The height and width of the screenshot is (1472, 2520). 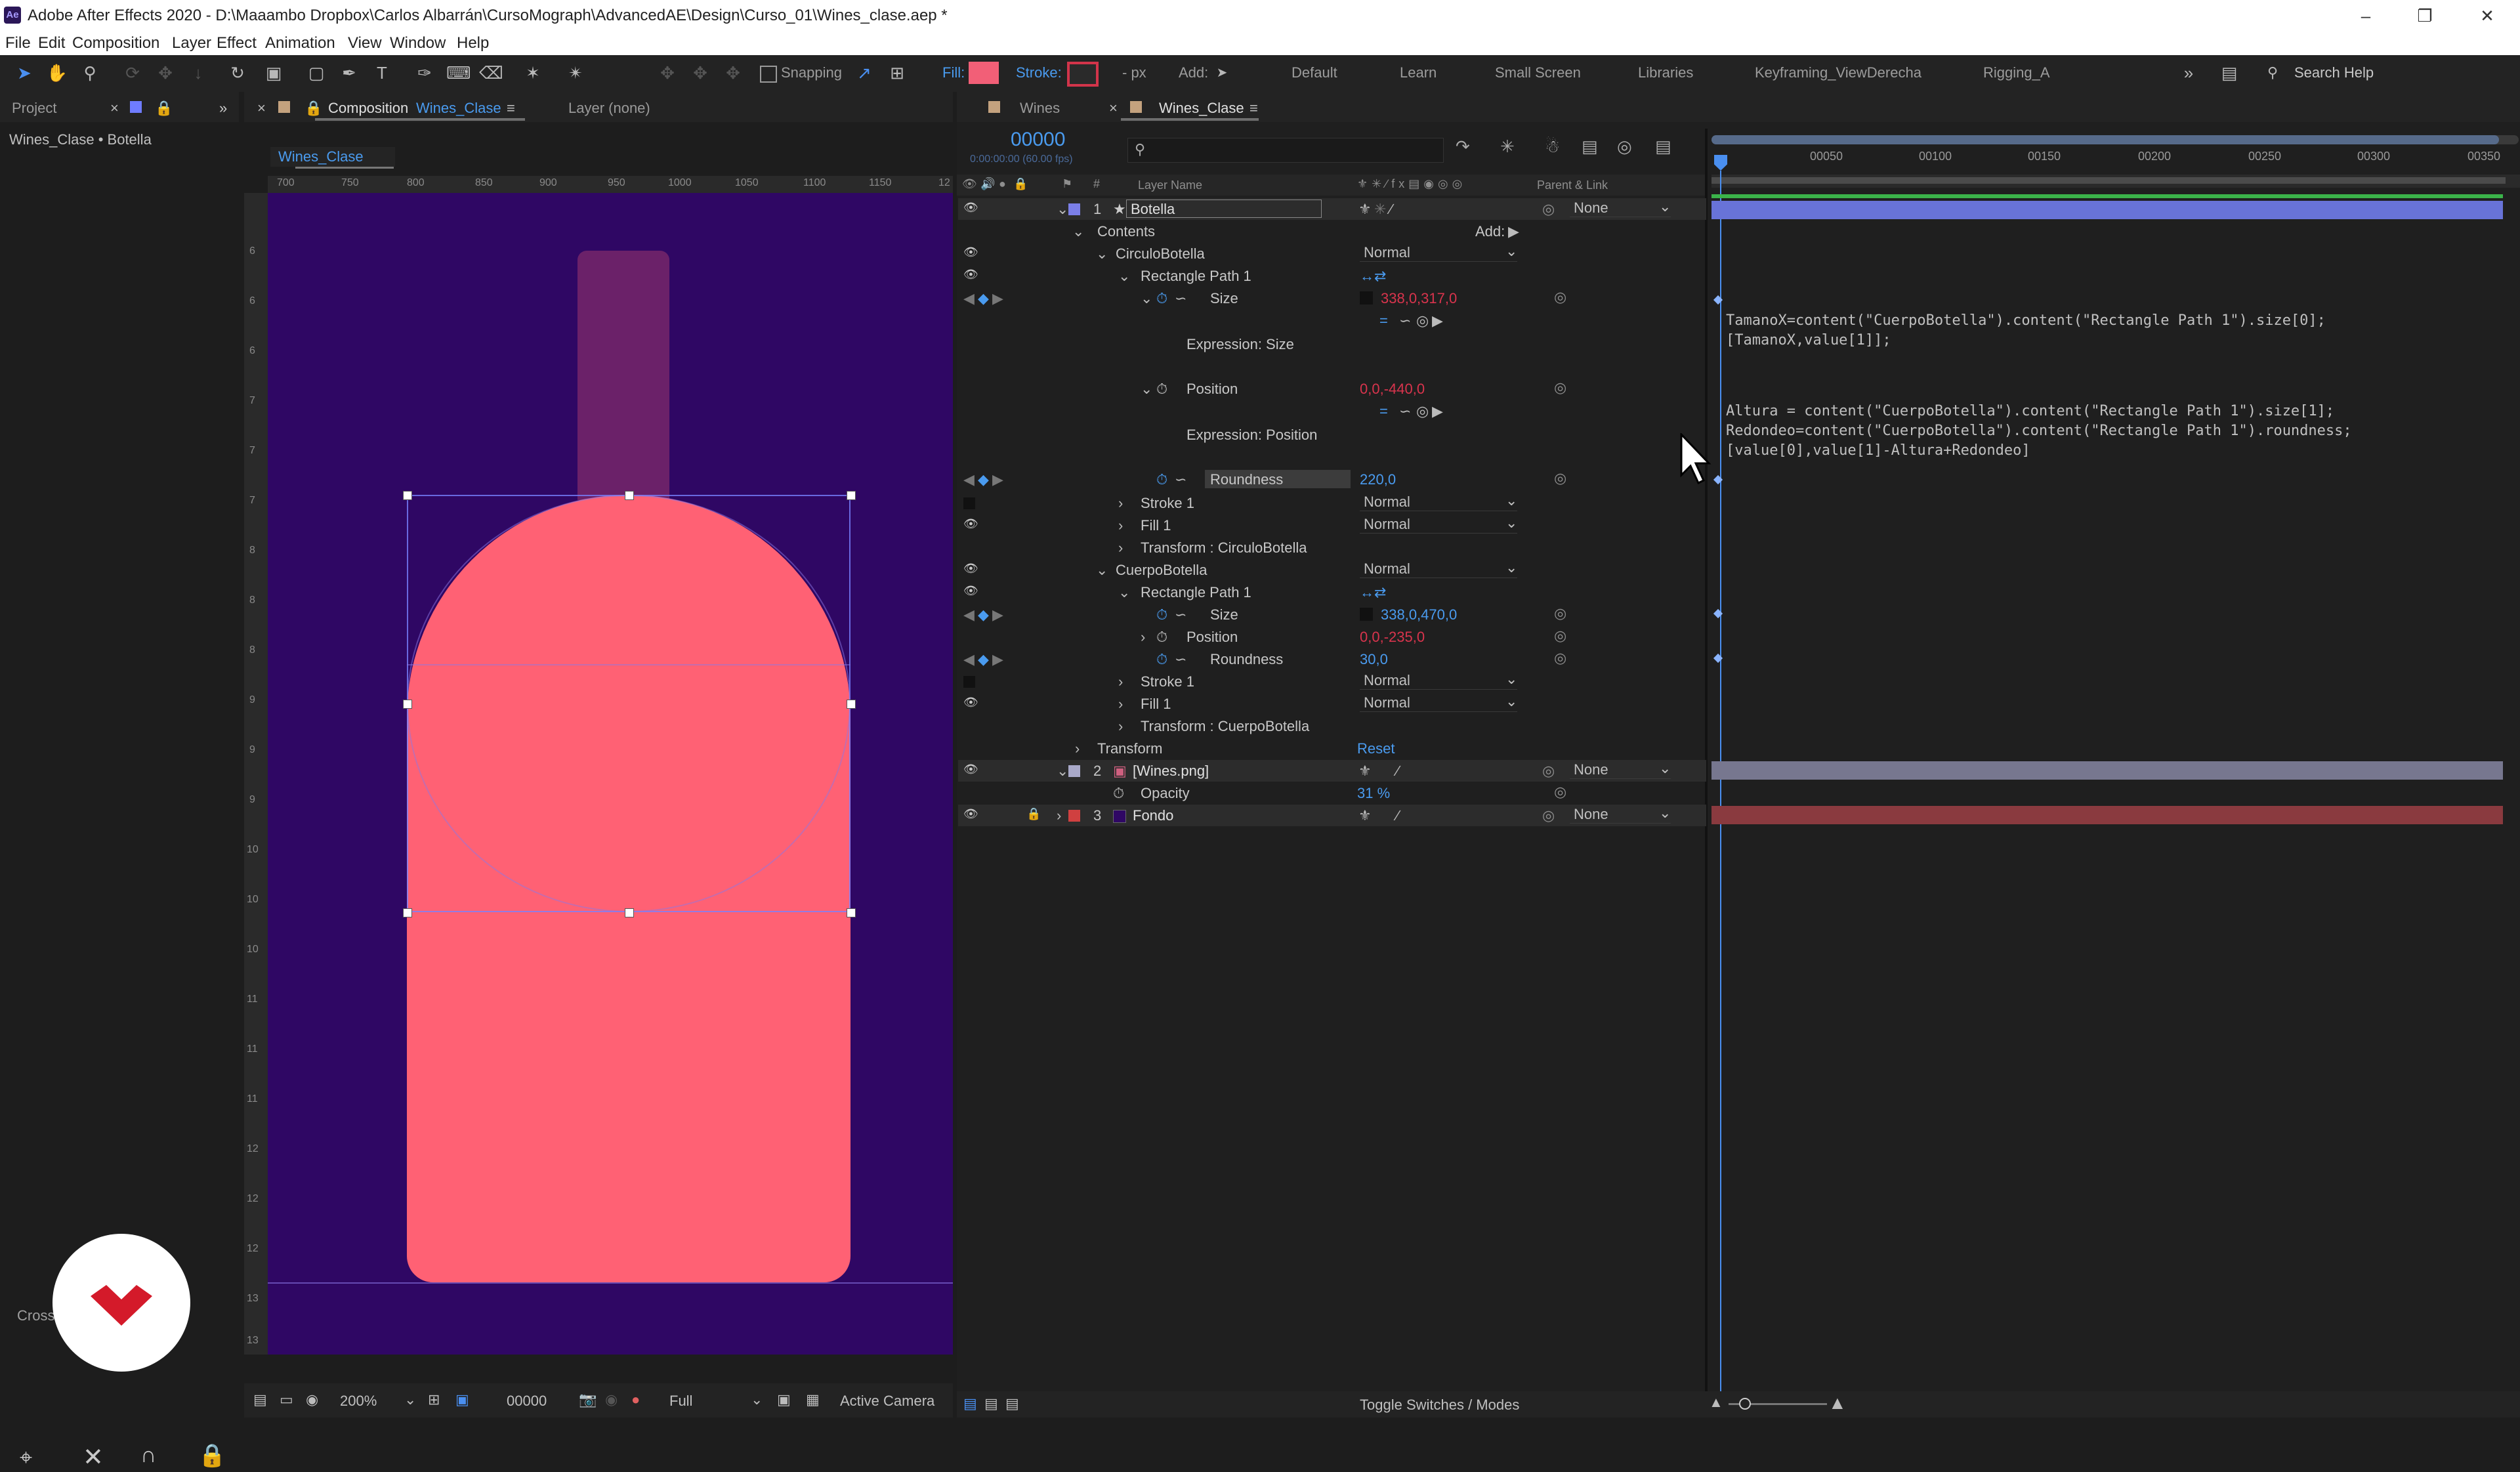 I want to click on tab-wines: Wines, so click(x=1040, y=108).